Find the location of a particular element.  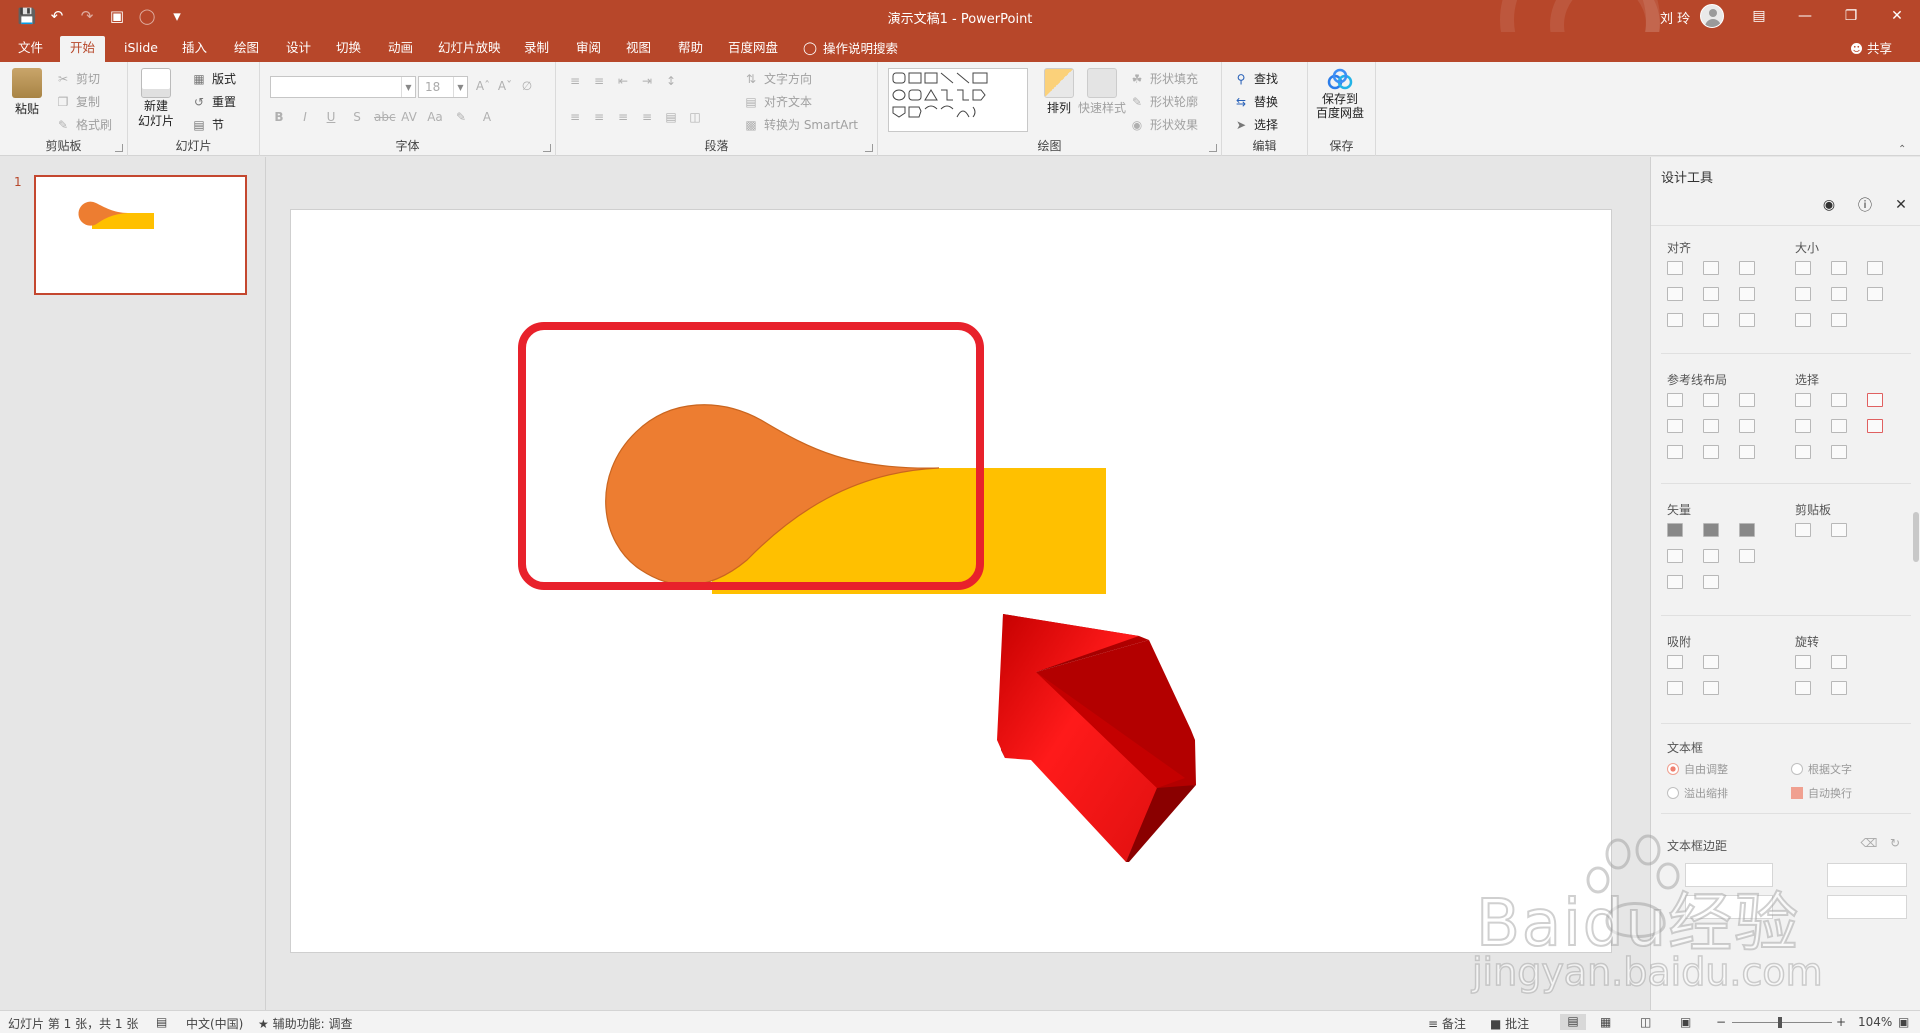

shape-outline-button: ✎ 形状轮廓 is located at coordinates (1163, 101).